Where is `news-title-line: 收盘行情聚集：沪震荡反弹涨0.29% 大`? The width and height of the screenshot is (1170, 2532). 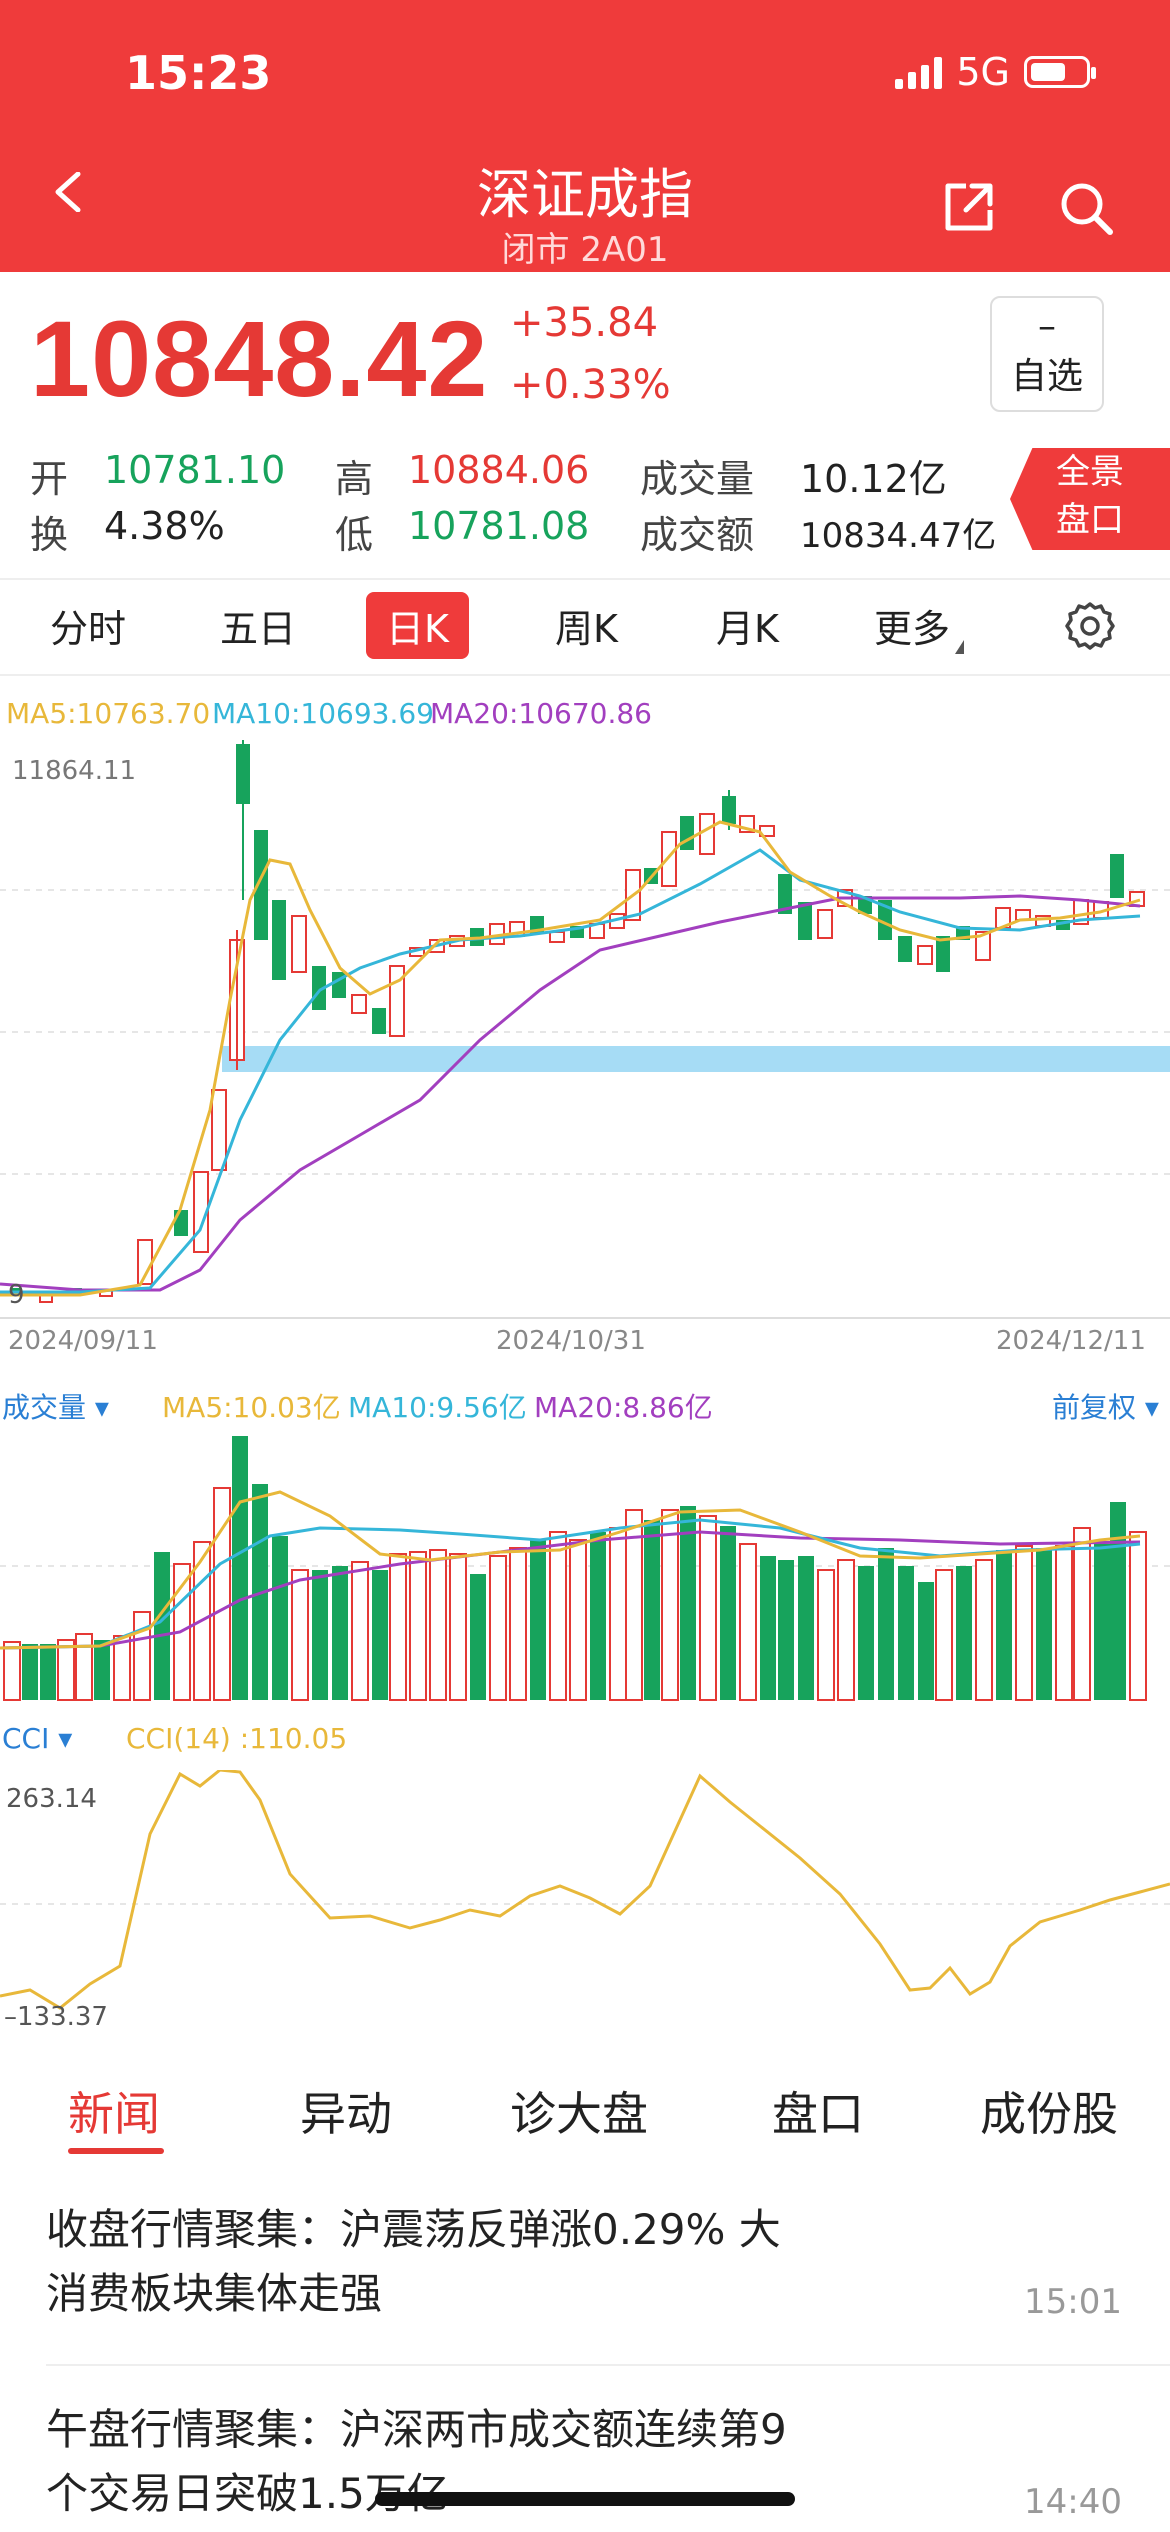 news-title-line: 收盘行情聚集：沪震荡反弹涨0.29% 大 is located at coordinates (413, 2229).